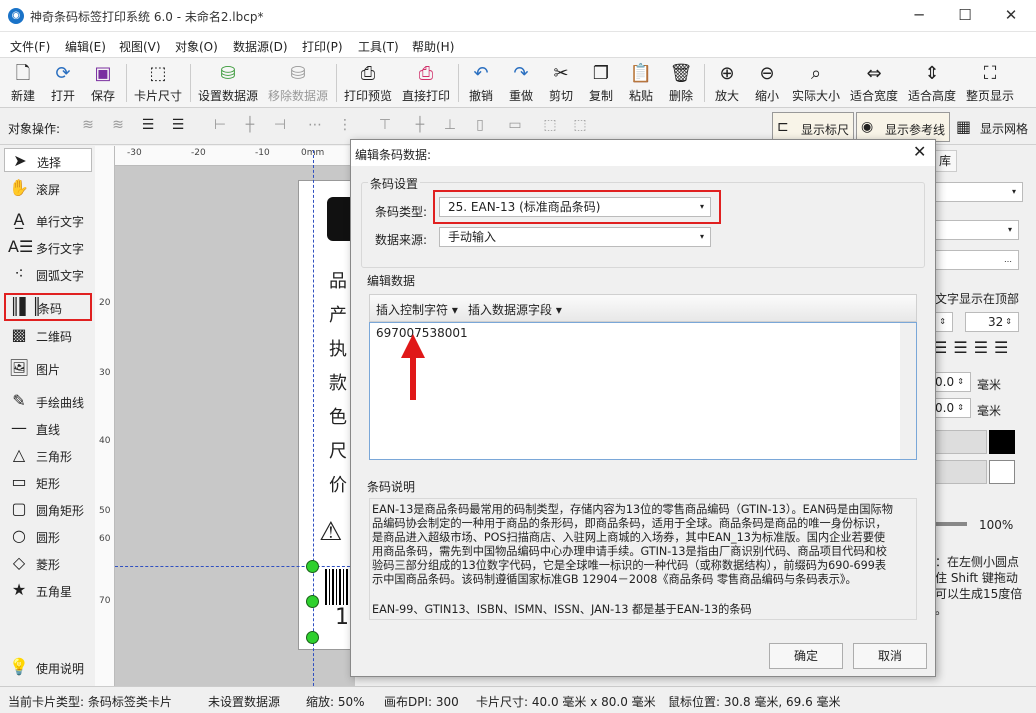 This screenshot has height=713, width=1036. I want to click on tool-line: — 直线, so click(48, 428).